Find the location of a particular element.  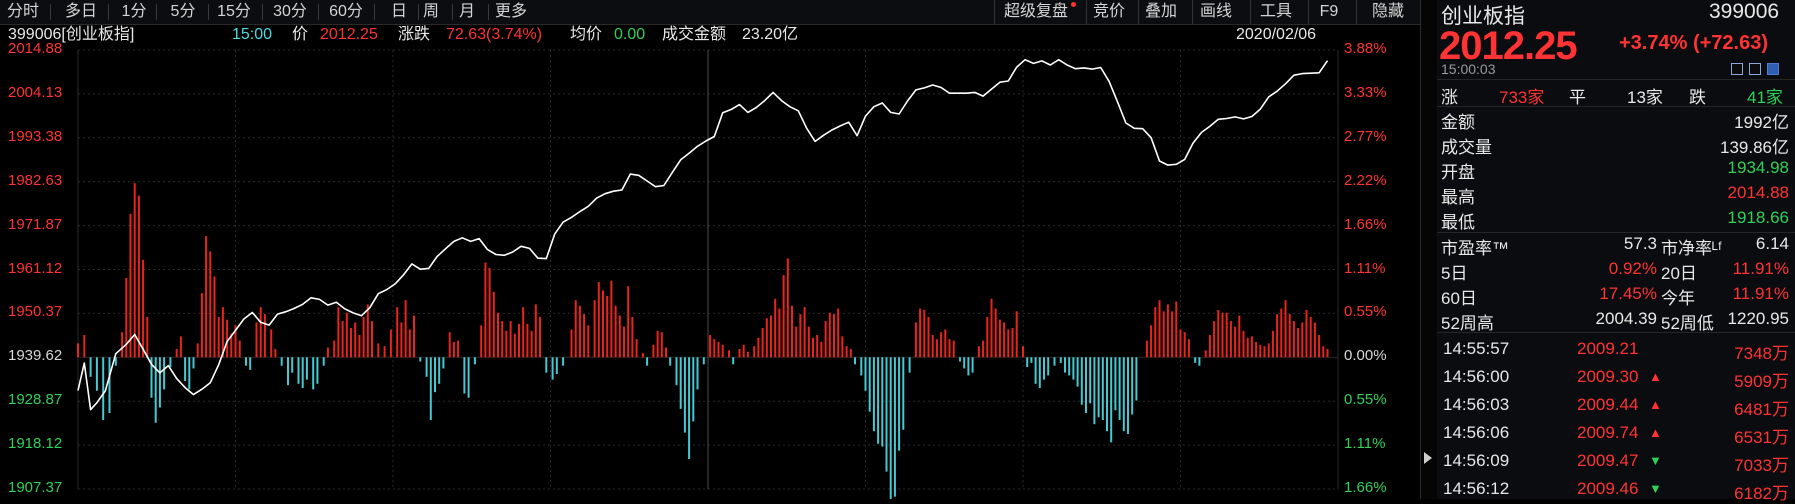

perf-value: 0.92% is located at coordinates (1632, 268).